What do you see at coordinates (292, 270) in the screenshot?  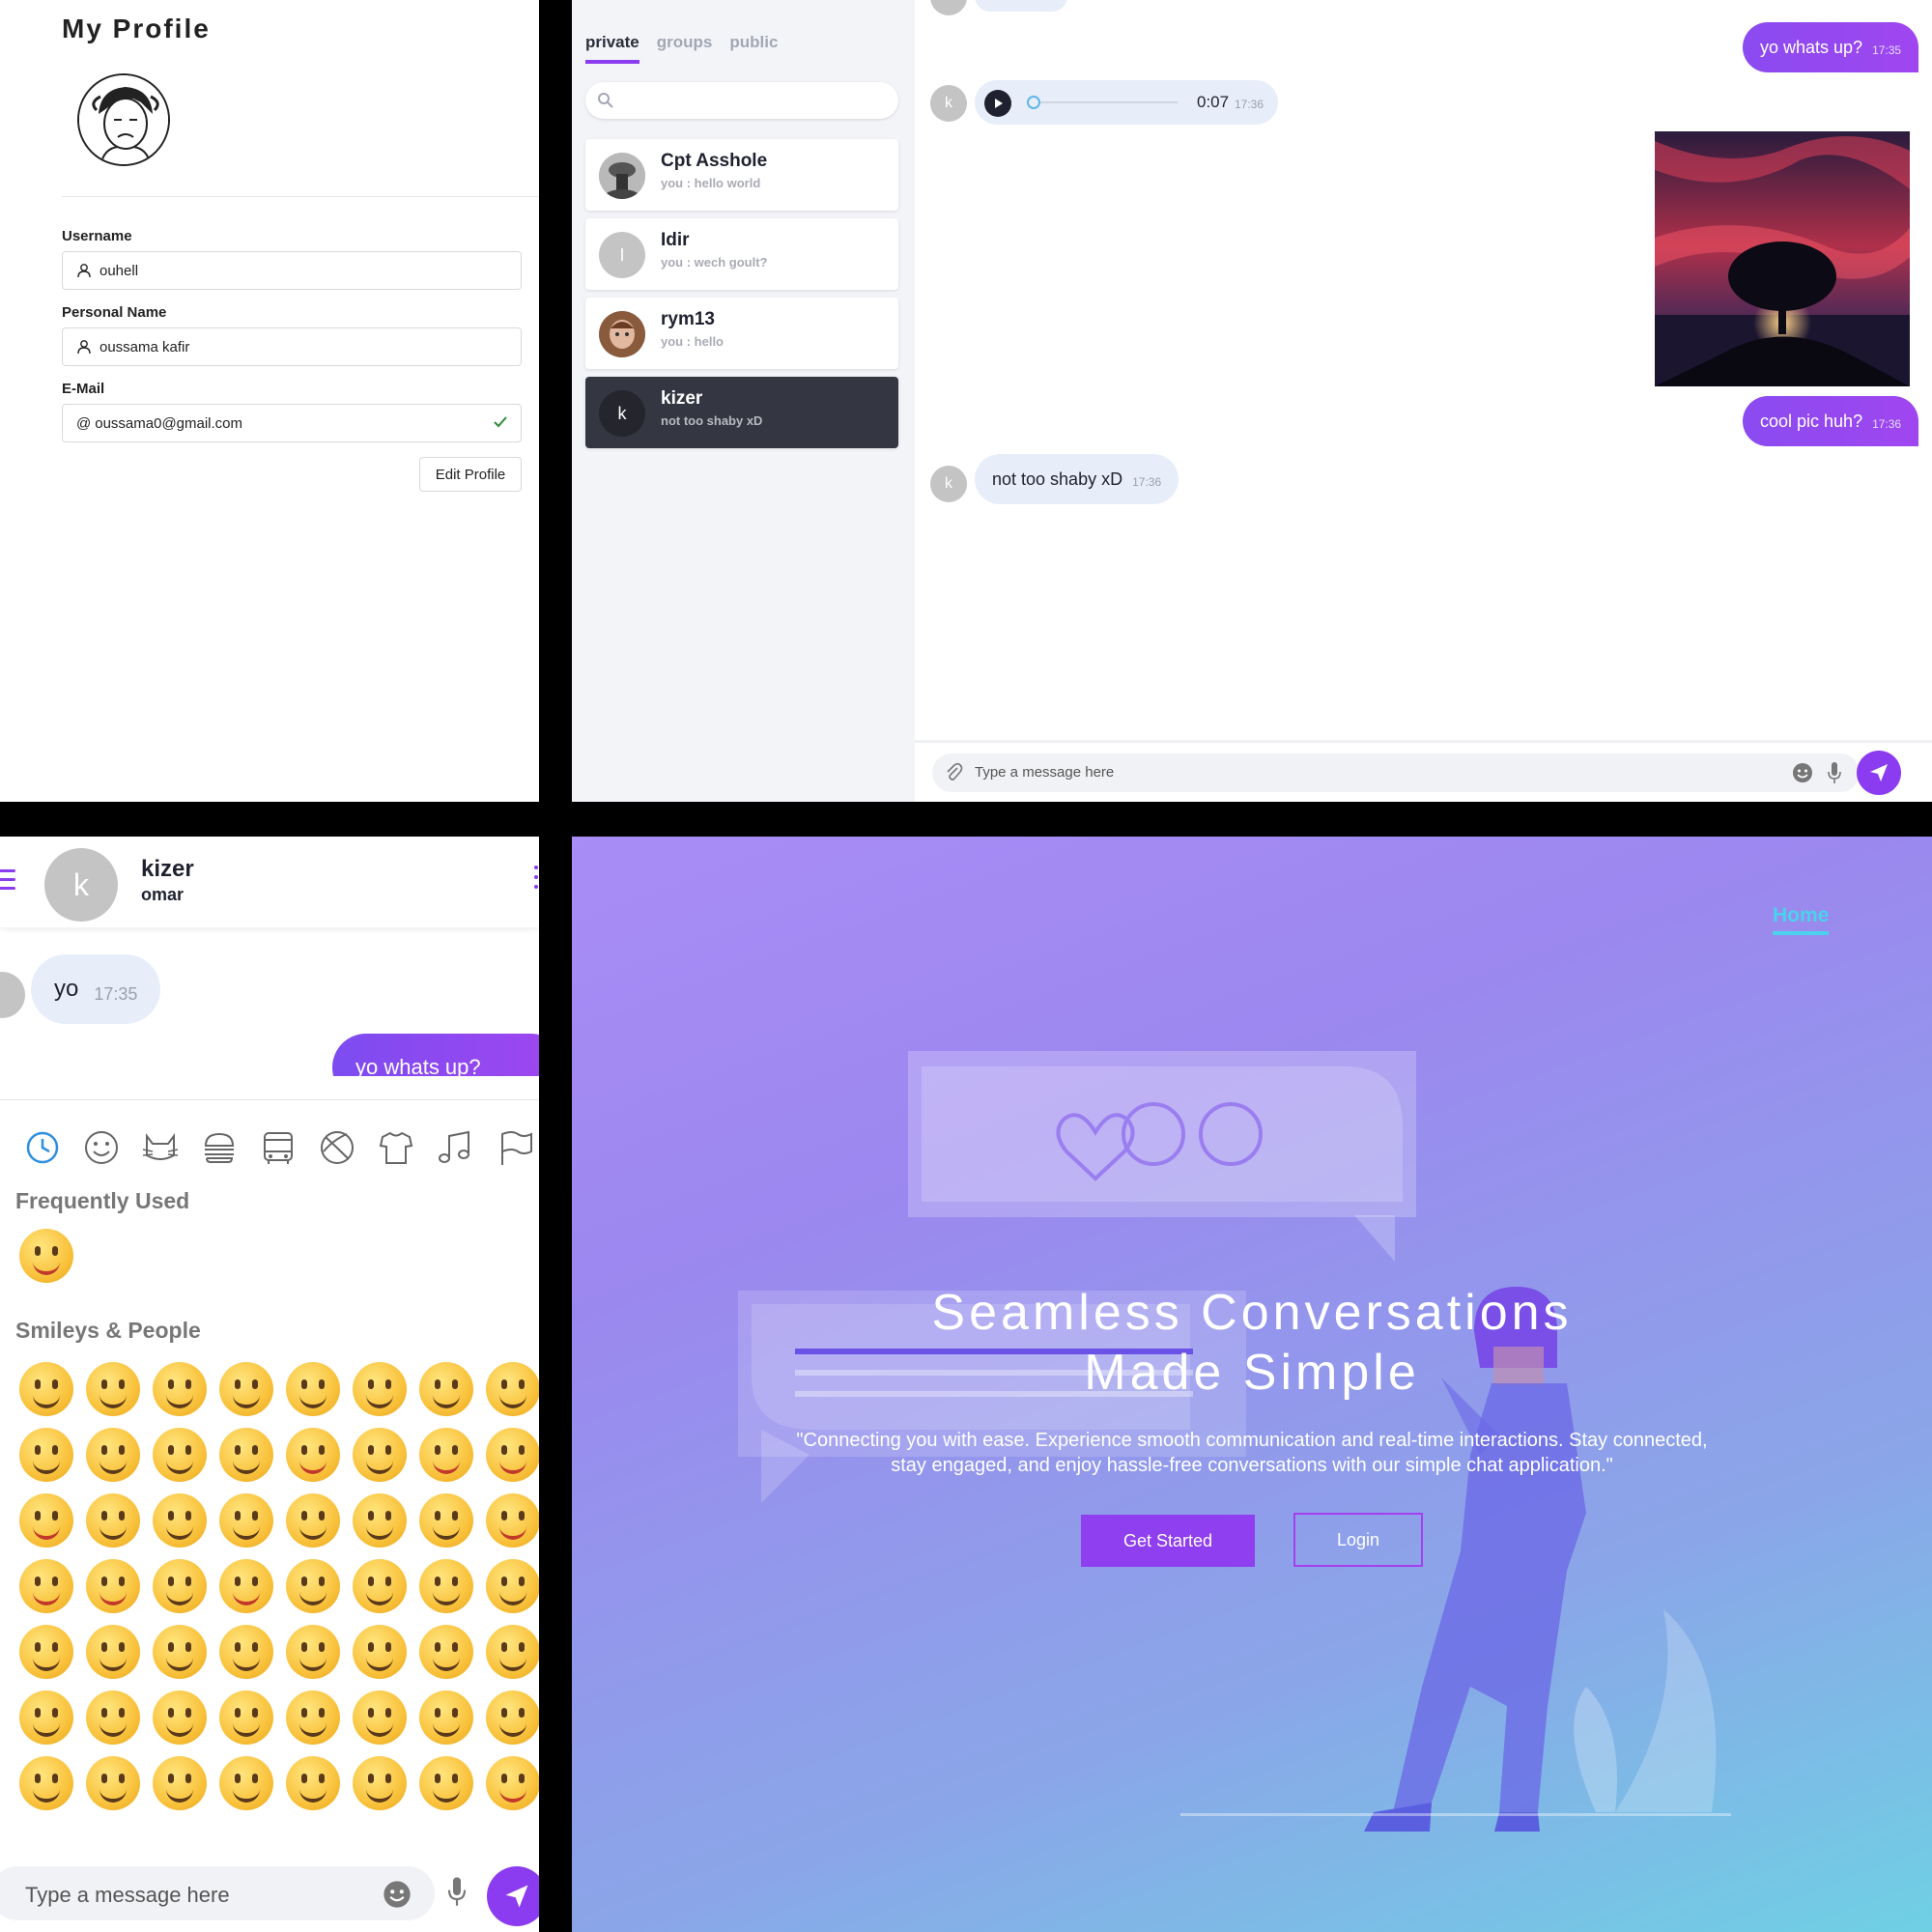 I see `username-field: ouhell` at bounding box center [292, 270].